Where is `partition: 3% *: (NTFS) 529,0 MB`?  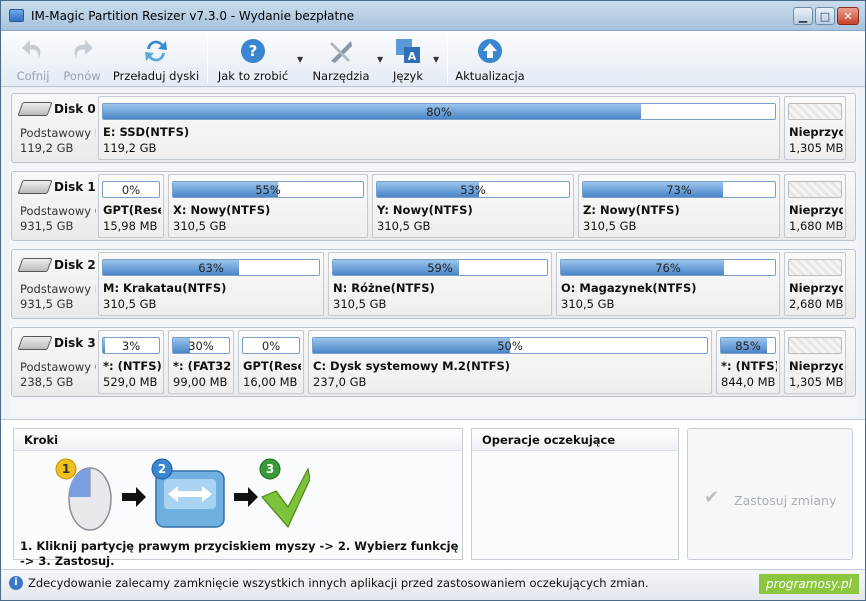 partition: 3% *: (NTFS) 529,0 MB is located at coordinates (131, 362).